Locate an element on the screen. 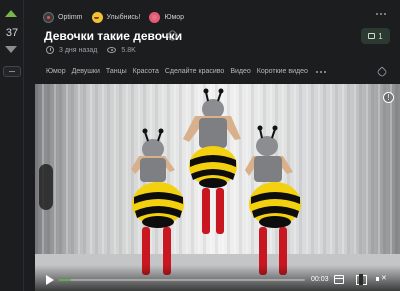 This screenshot has height=291, width=400. optimm-avatar-icon is located at coordinates (48, 17).